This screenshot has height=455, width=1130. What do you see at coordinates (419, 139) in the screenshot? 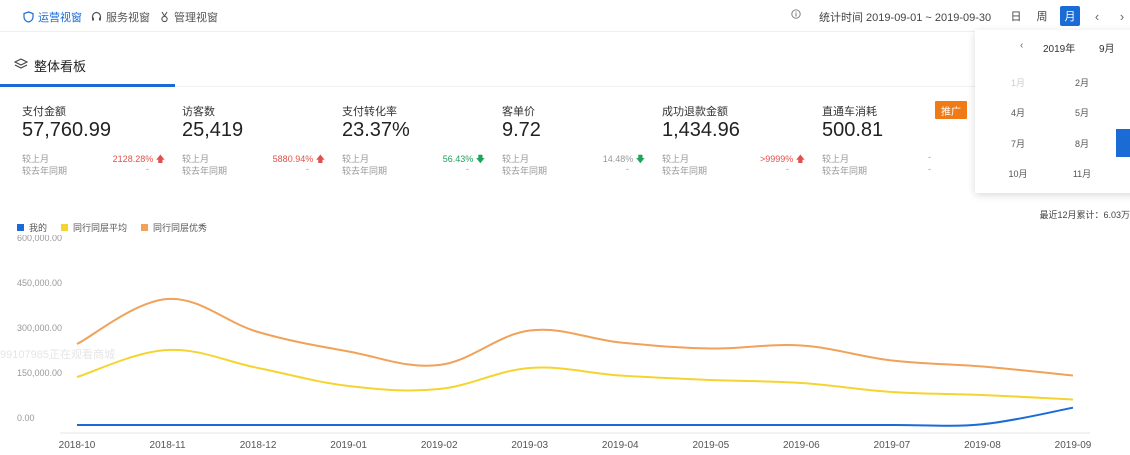
I see `metric-conversion-rate: 支付转化率 23.37% 较上月 56.43% 🡇 较去年同期 -` at bounding box center [419, 139].